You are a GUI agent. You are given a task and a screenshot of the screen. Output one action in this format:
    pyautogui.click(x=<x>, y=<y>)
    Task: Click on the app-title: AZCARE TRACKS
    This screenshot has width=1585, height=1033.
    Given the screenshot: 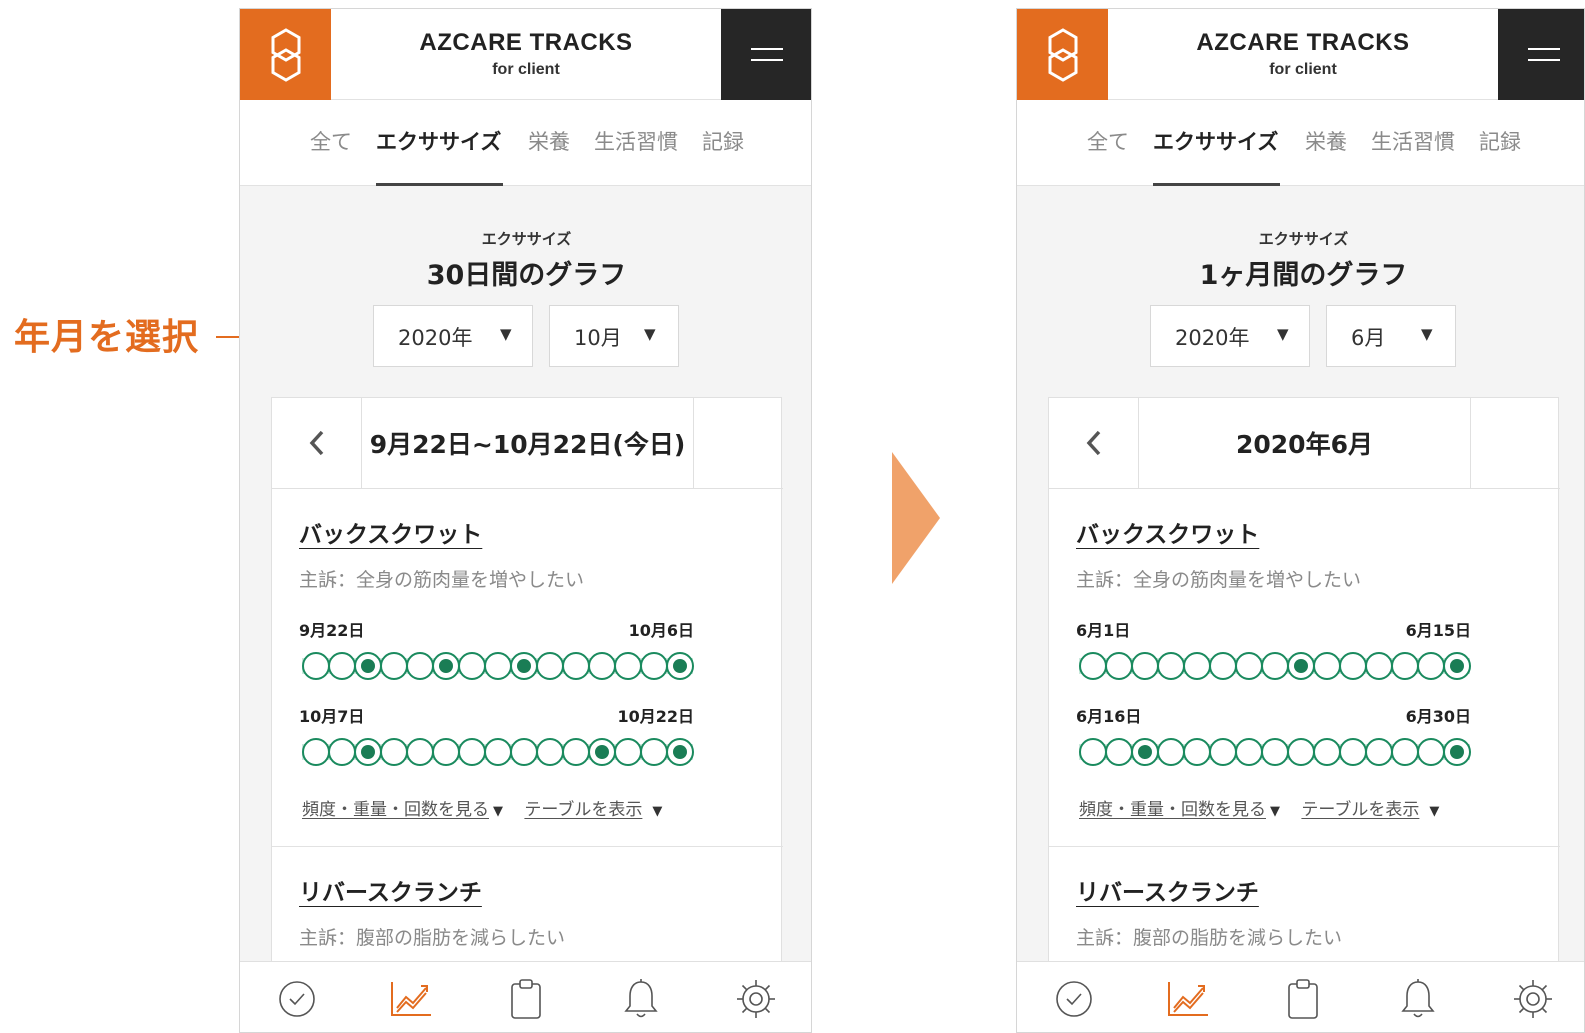 What is the action you would take?
    pyautogui.click(x=526, y=42)
    